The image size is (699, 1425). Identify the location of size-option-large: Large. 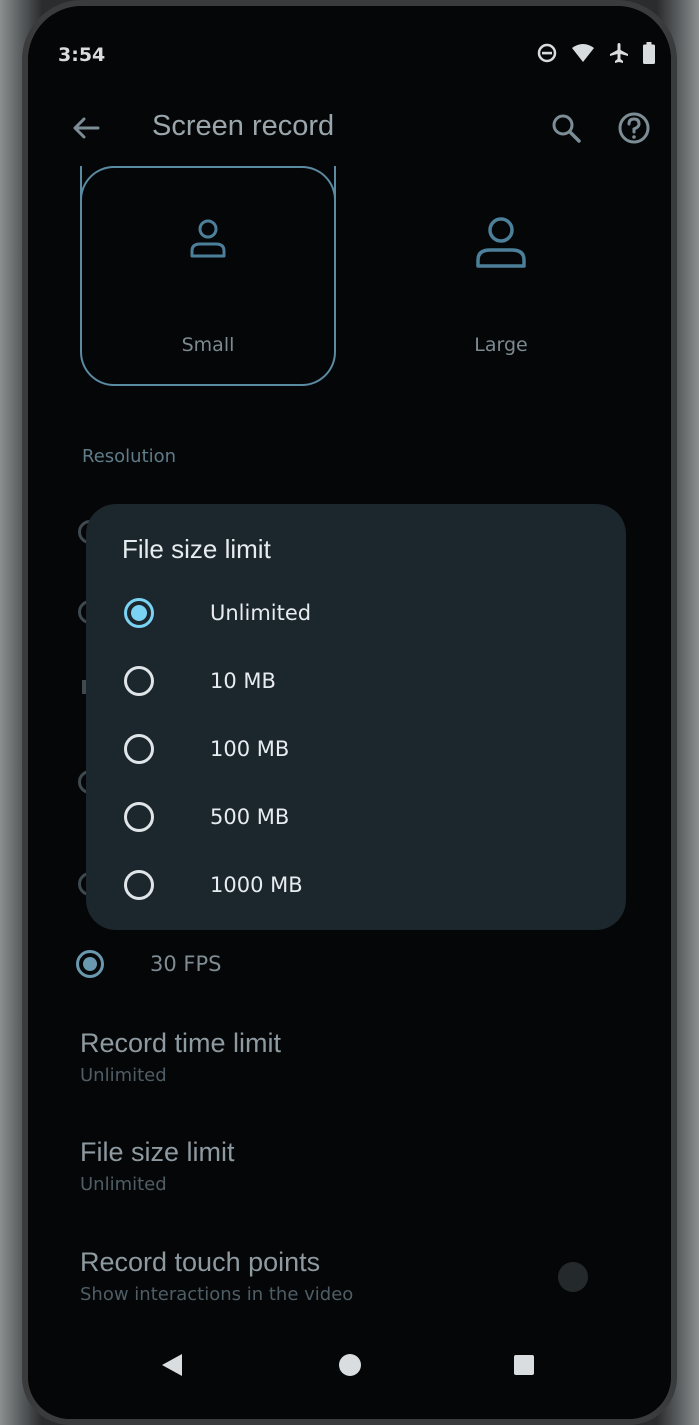
(501, 276).